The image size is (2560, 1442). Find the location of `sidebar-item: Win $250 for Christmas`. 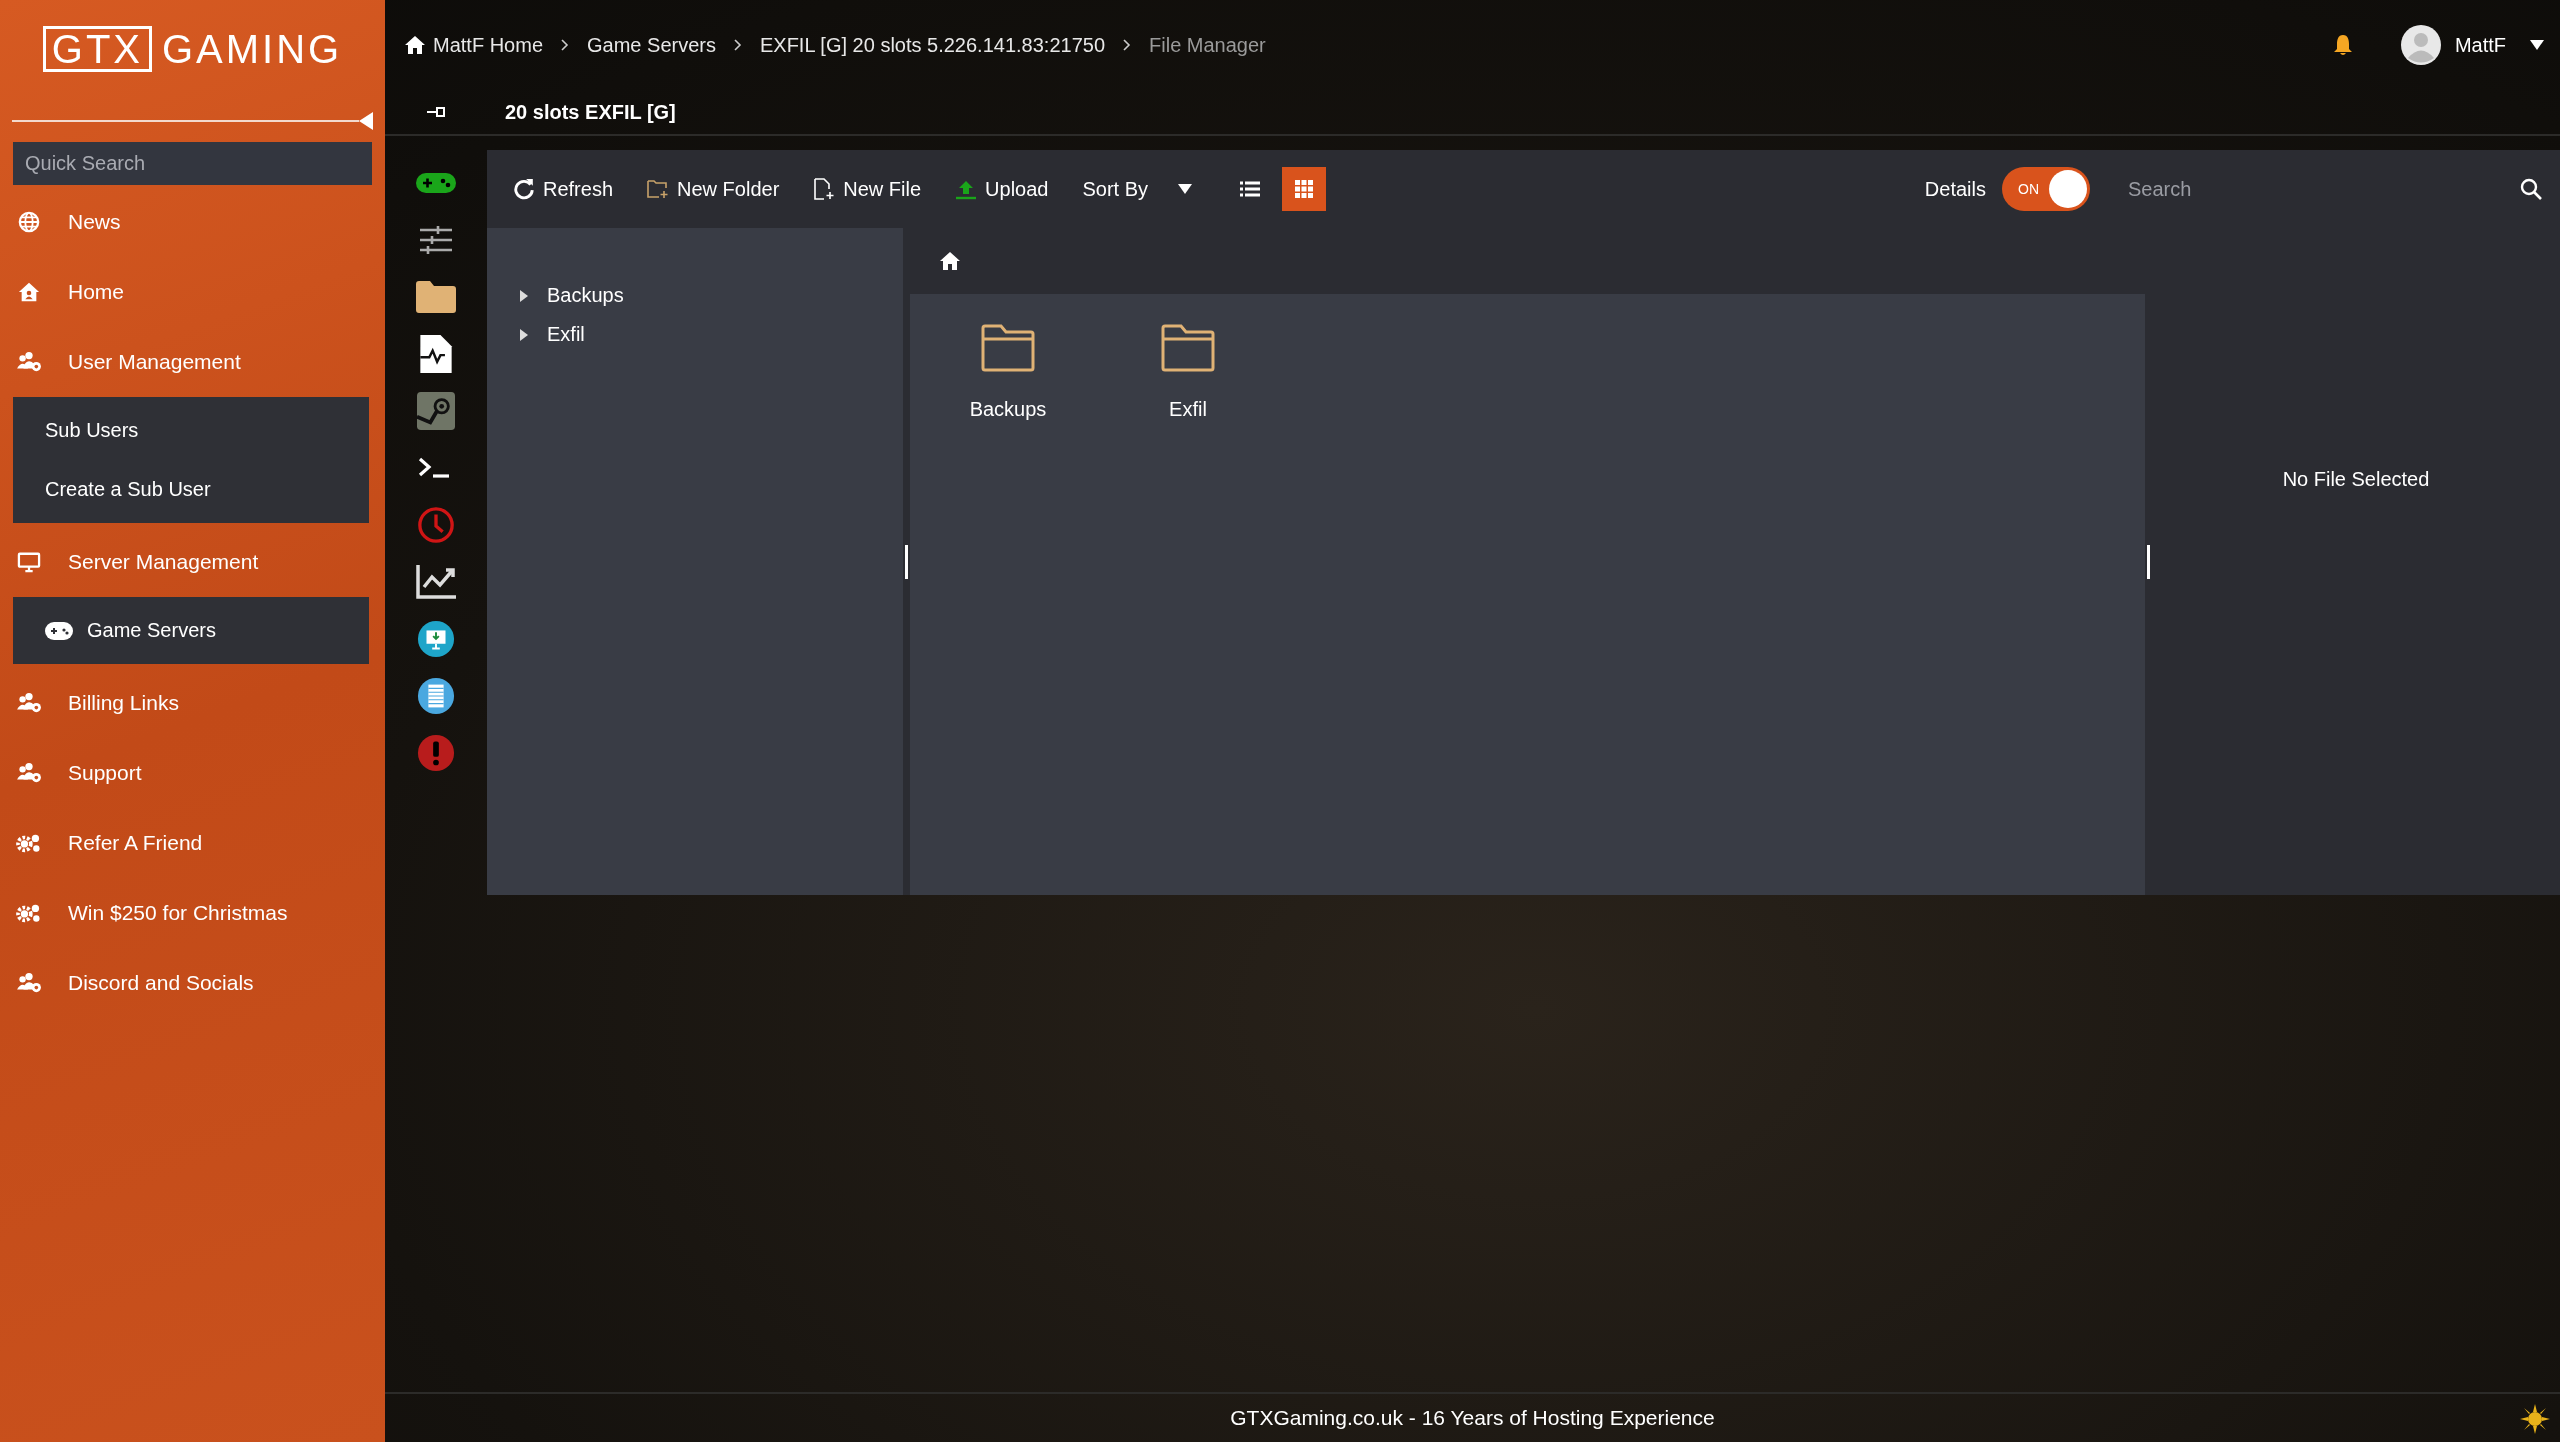

sidebar-item: Win $250 for Christmas is located at coordinates (144, 913).